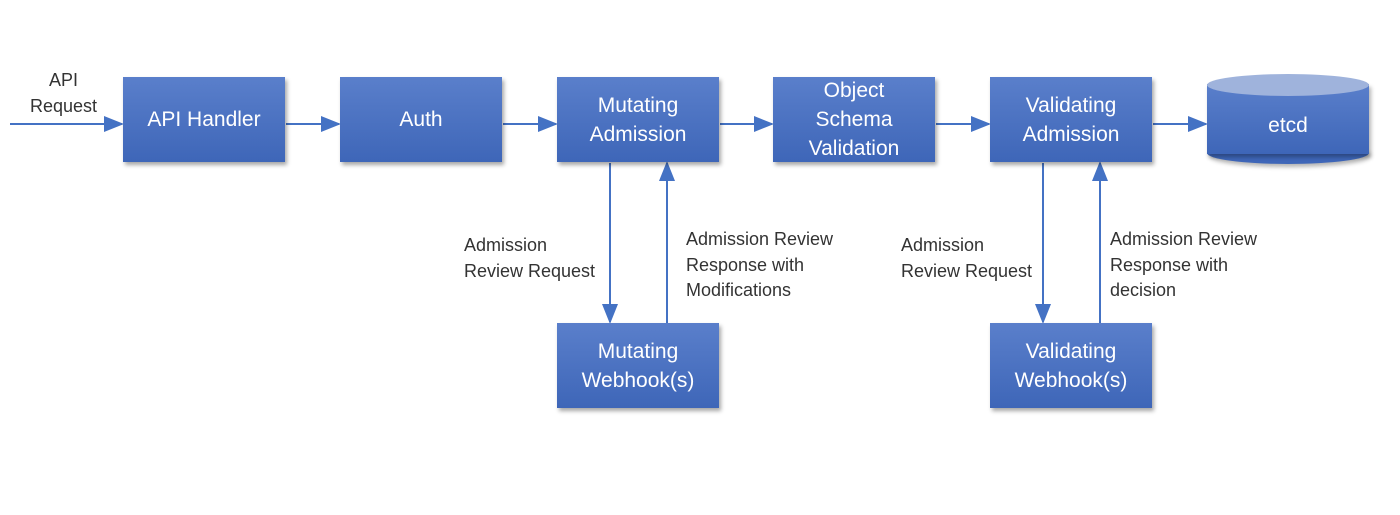 The image size is (1400, 515). What do you see at coordinates (64, 93) in the screenshot?
I see `api-request-label: API Request` at bounding box center [64, 93].